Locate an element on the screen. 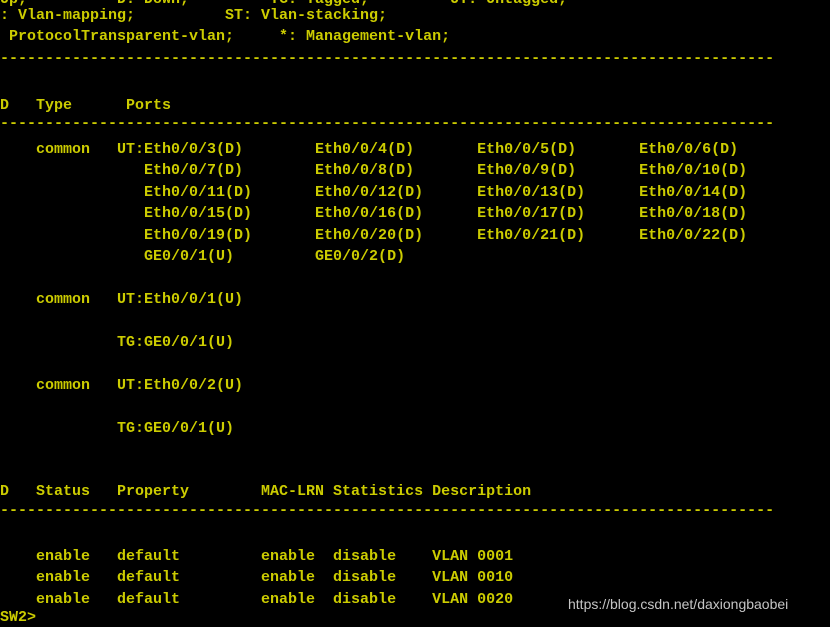  ports-table-row: common UT:Eth0/0/2(U) is located at coordinates (122, 385).